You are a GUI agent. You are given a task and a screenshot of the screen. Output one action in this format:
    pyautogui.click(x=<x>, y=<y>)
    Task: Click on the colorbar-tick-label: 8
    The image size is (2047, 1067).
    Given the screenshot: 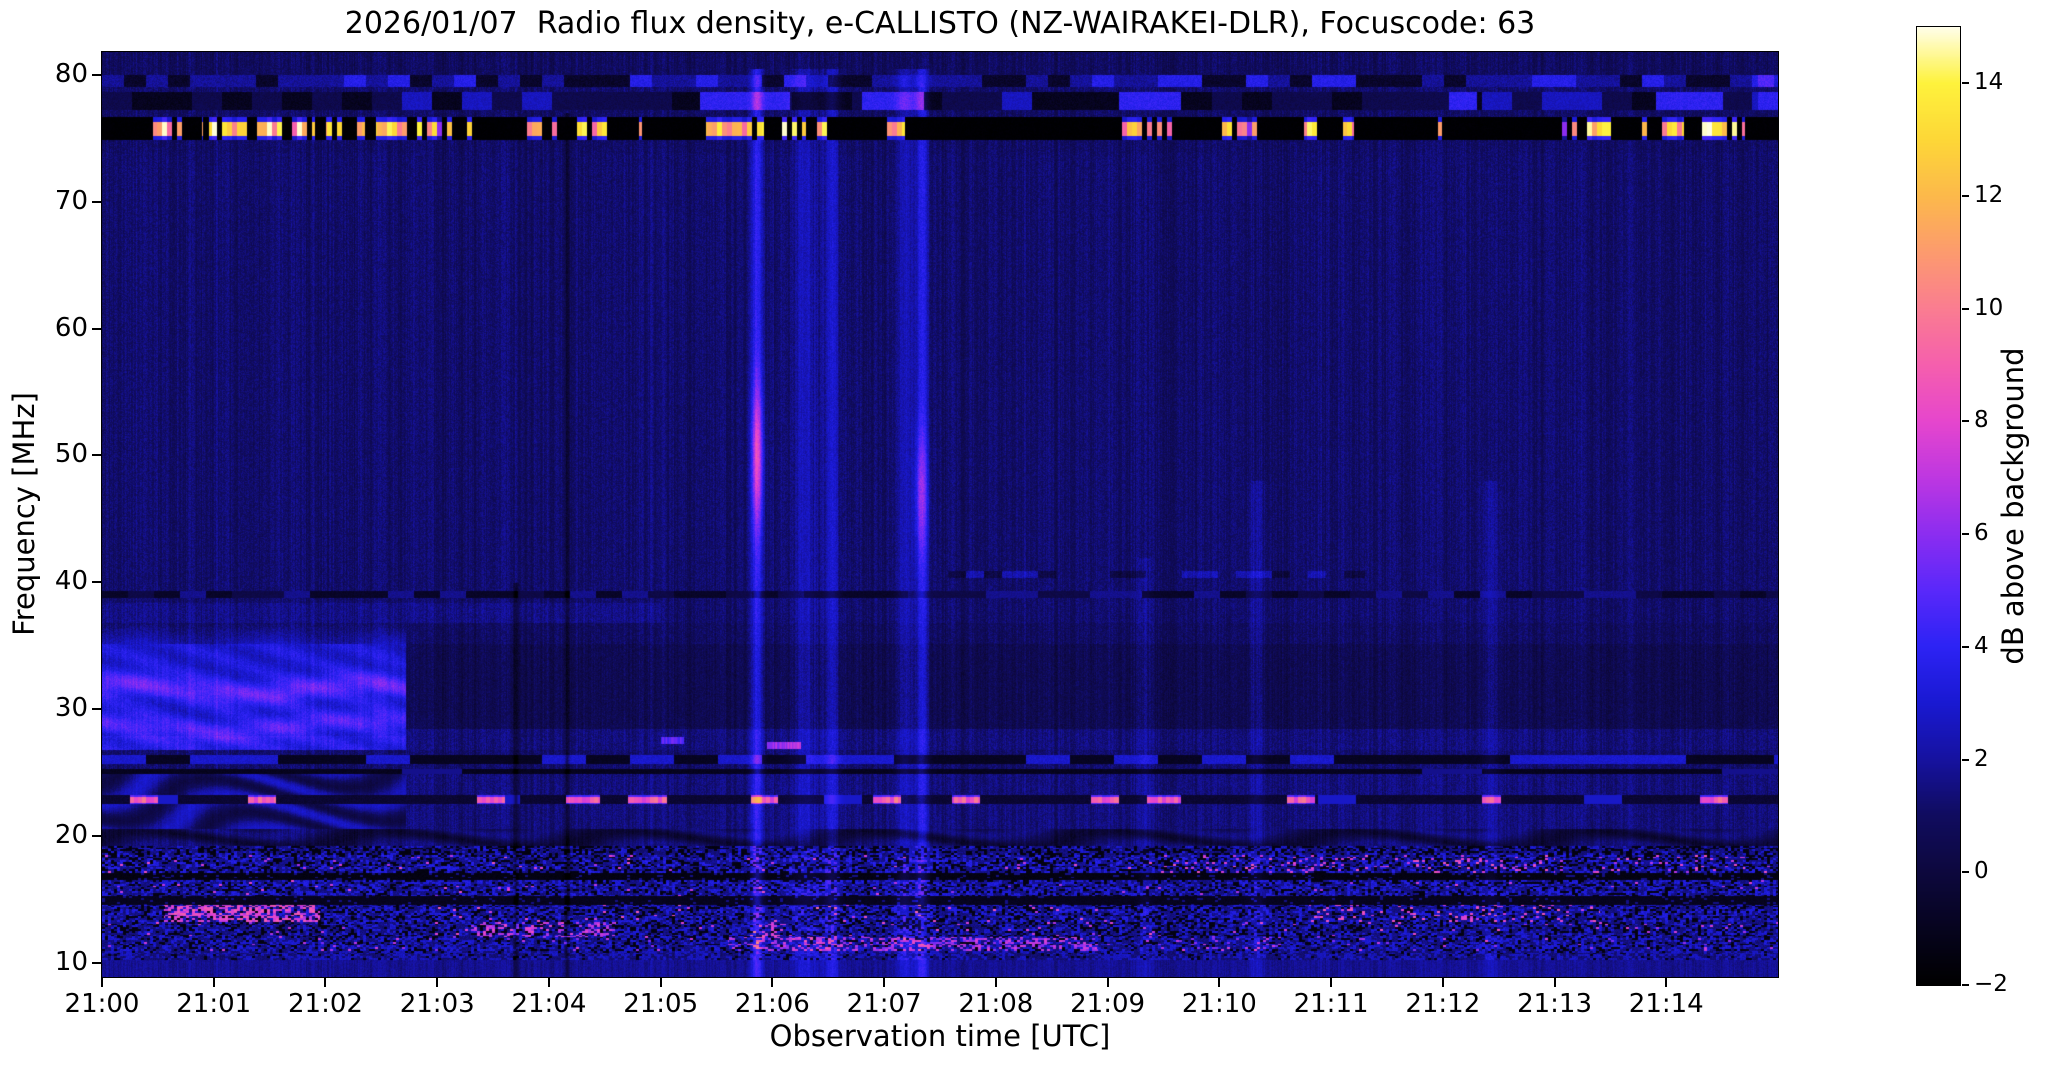 What is the action you would take?
    pyautogui.click(x=1981, y=420)
    